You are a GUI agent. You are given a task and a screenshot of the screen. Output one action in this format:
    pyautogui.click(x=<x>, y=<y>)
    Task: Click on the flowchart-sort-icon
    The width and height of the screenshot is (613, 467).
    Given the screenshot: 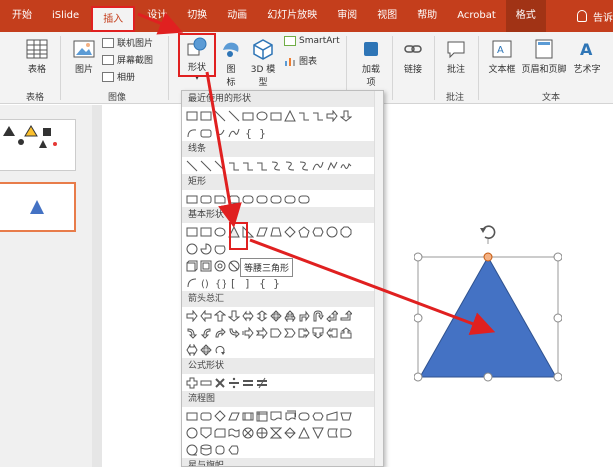 What is the action you would take?
    pyautogui.click(x=290, y=432)
    